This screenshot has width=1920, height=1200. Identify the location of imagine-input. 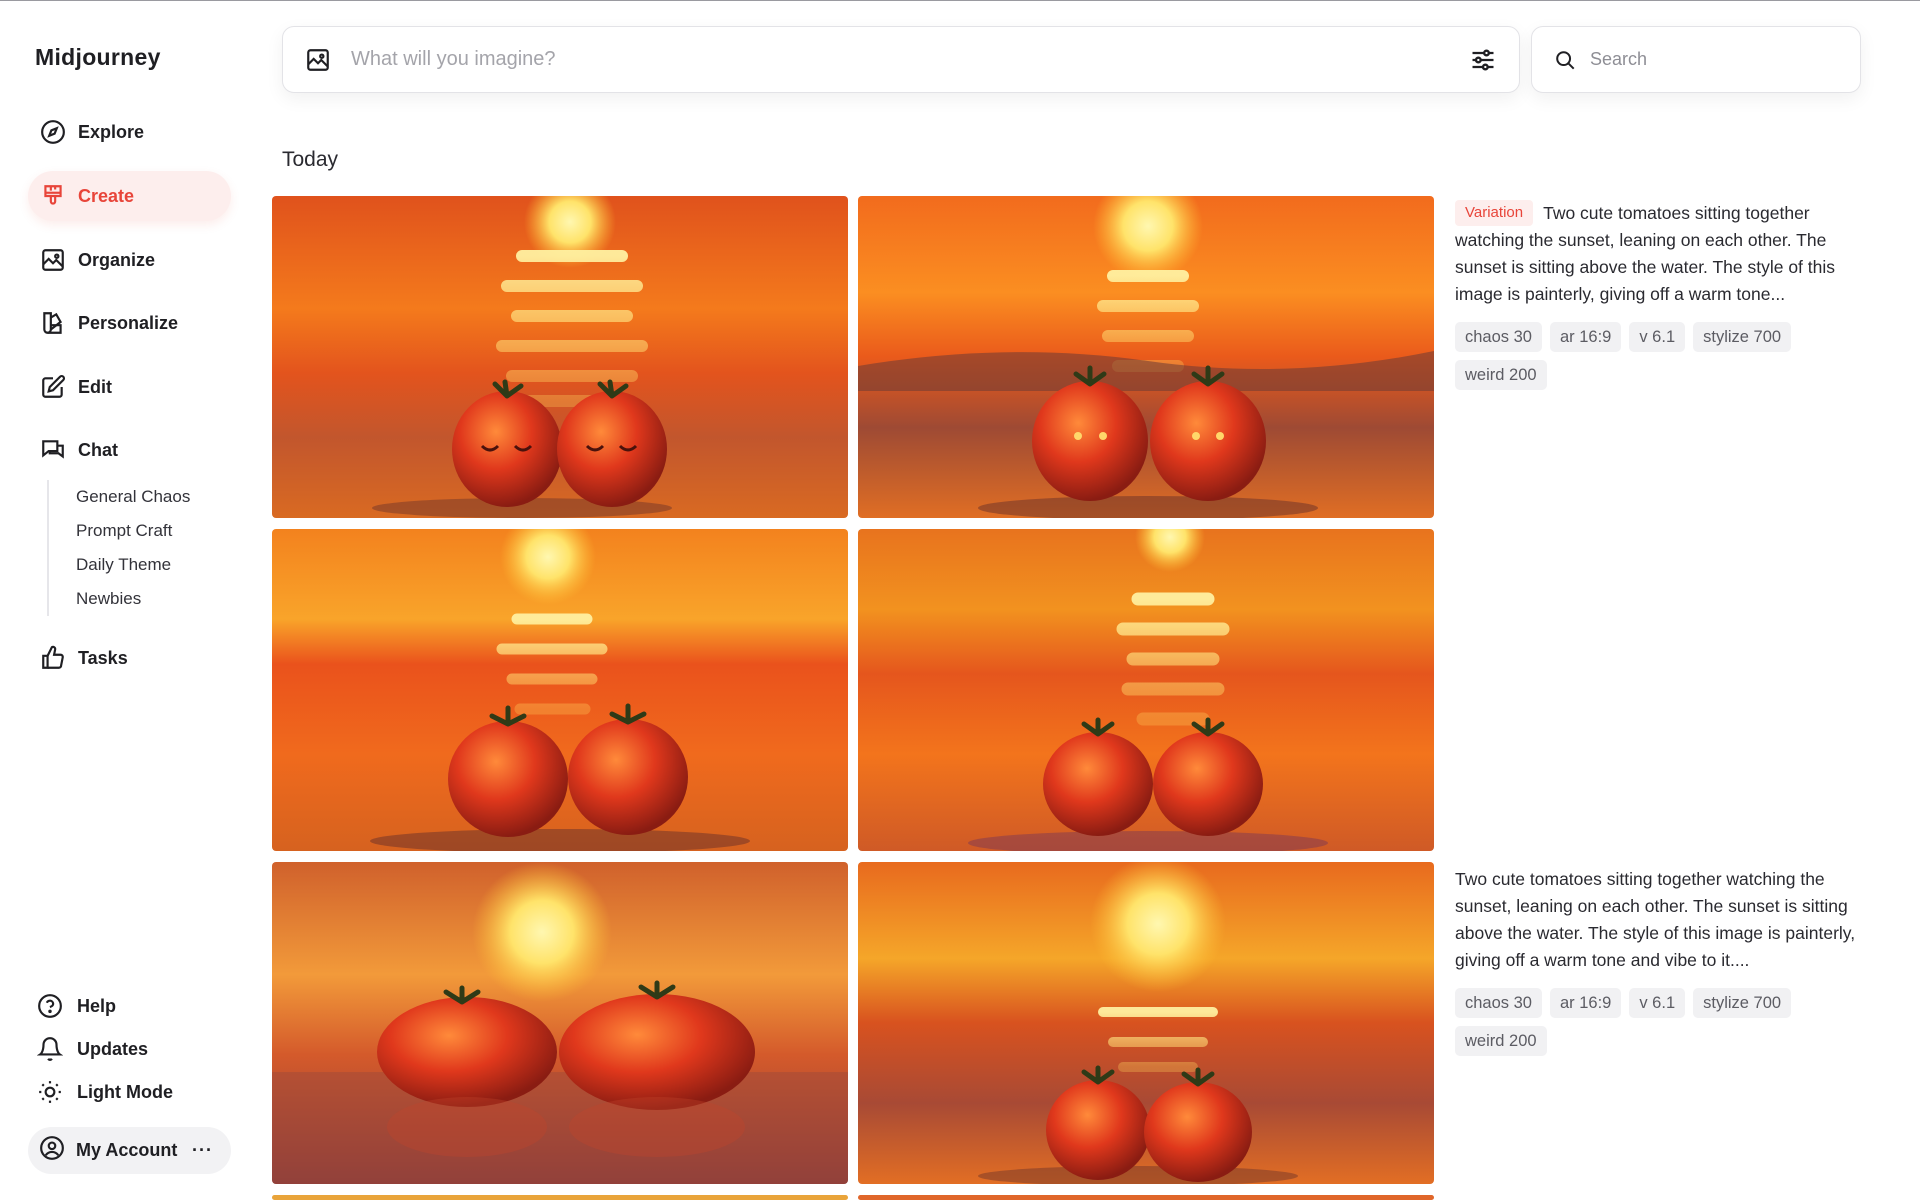
(910, 59).